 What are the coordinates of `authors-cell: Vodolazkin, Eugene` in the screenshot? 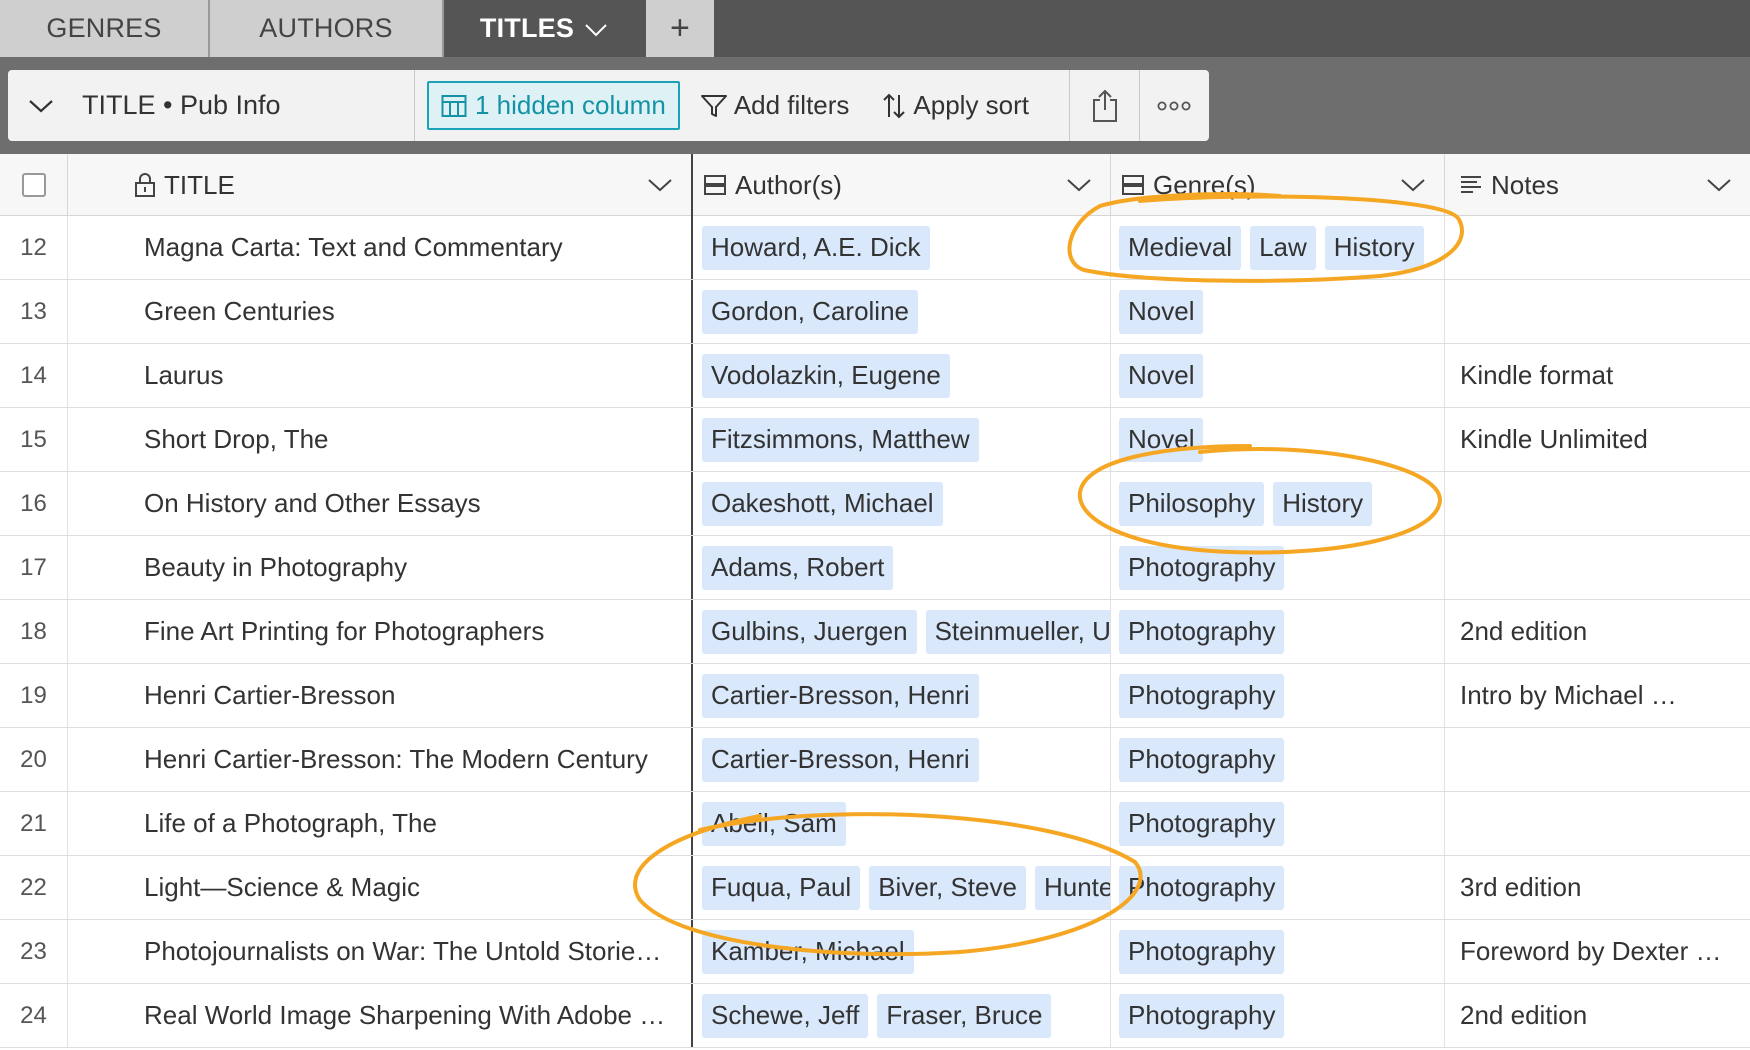 It's located at (902, 375).